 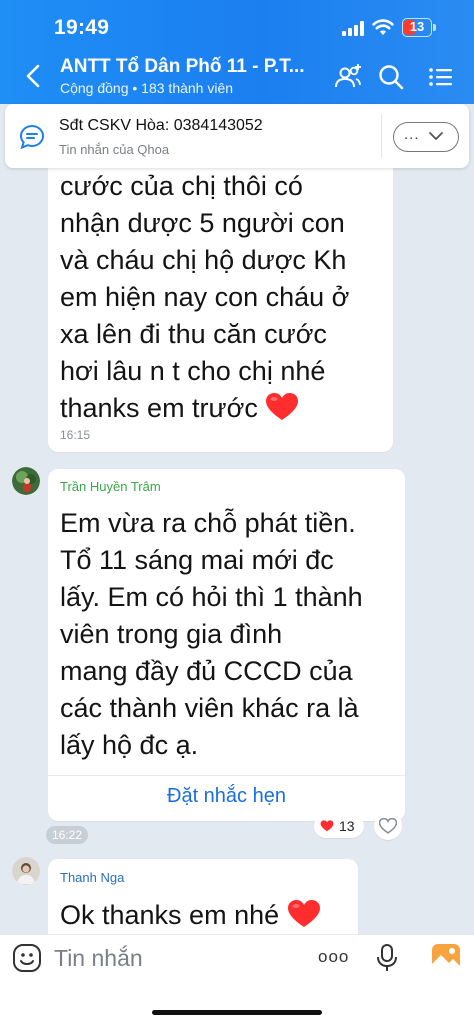 I want to click on message-line: Ok thanks em nhé, so click(x=190, y=915).